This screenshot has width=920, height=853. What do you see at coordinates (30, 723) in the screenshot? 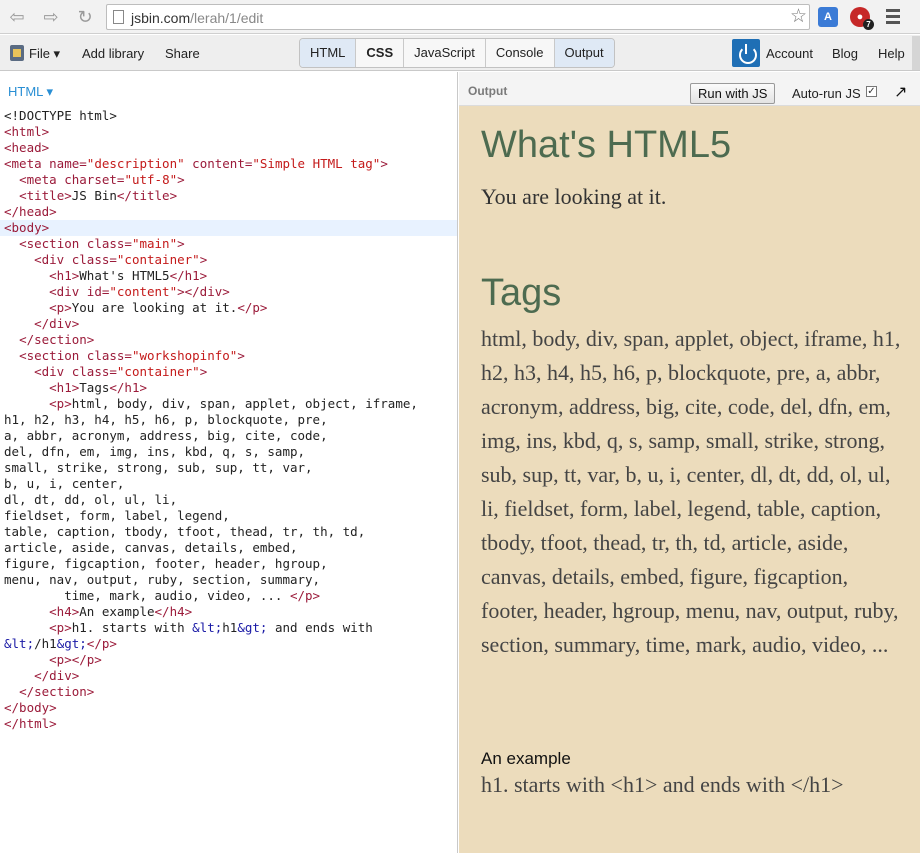
I see `code-line: </html>` at bounding box center [30, 723].